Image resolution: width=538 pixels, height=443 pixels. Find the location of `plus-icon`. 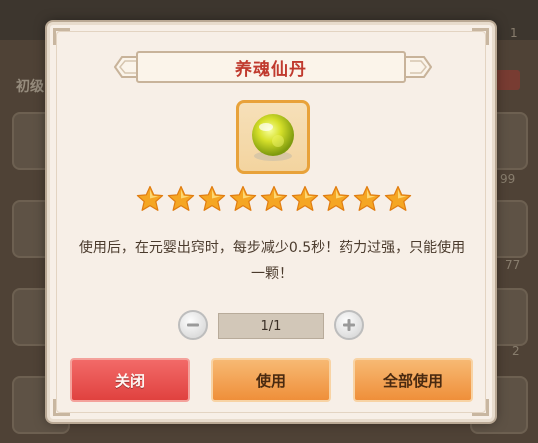

plus-icon is located at coordinates (349, 325).